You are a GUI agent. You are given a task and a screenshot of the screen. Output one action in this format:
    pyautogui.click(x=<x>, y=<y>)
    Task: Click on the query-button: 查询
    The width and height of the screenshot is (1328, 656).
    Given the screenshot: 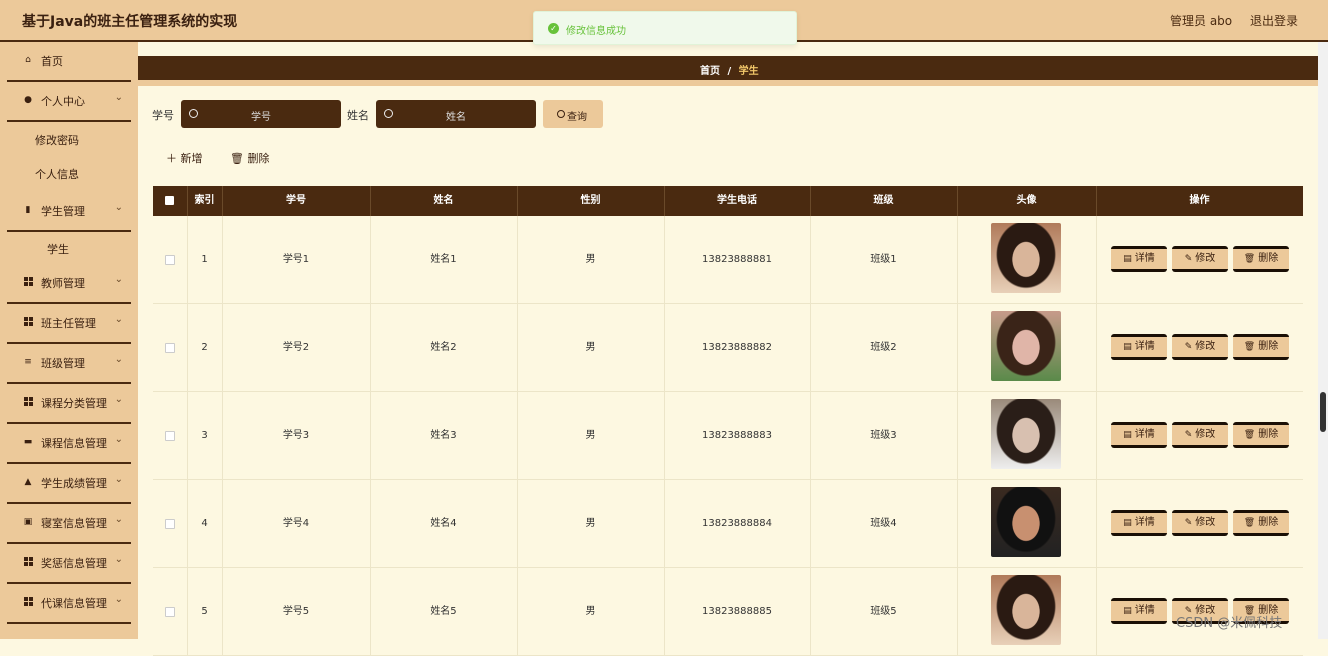 What is the action you would take?
    pyautogui.click(x=573, y=114)
    